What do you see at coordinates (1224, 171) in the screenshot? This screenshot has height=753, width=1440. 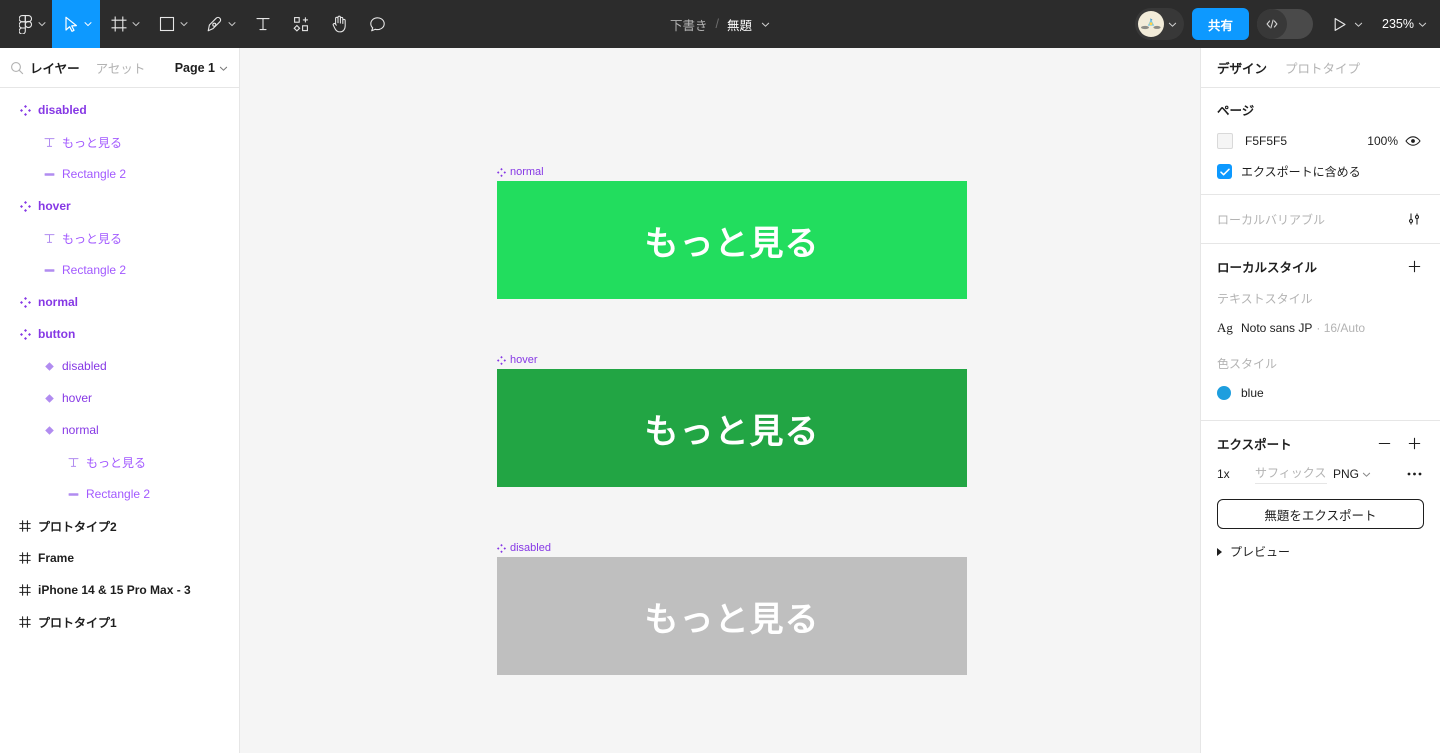 I see `include-in-export-checkbox` at bounding box center [1224, 171].